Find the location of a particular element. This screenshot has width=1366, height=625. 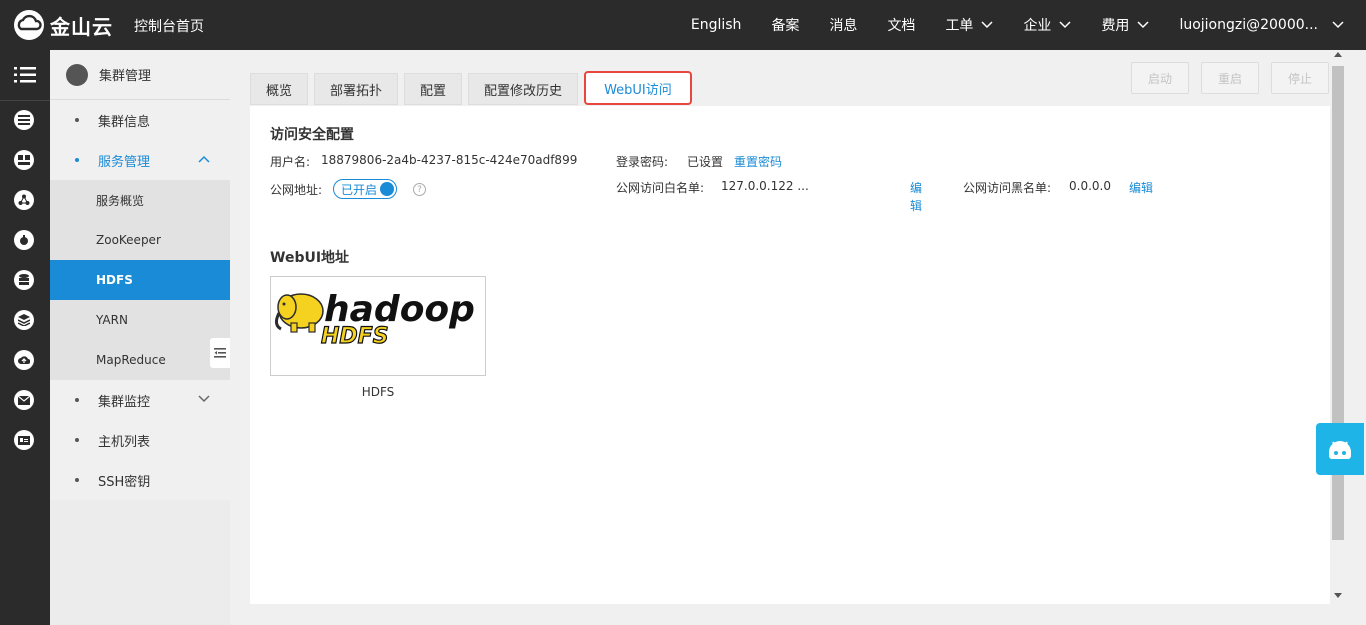

side-menu-header: 集群管理 is located at coordinates (140, 75).